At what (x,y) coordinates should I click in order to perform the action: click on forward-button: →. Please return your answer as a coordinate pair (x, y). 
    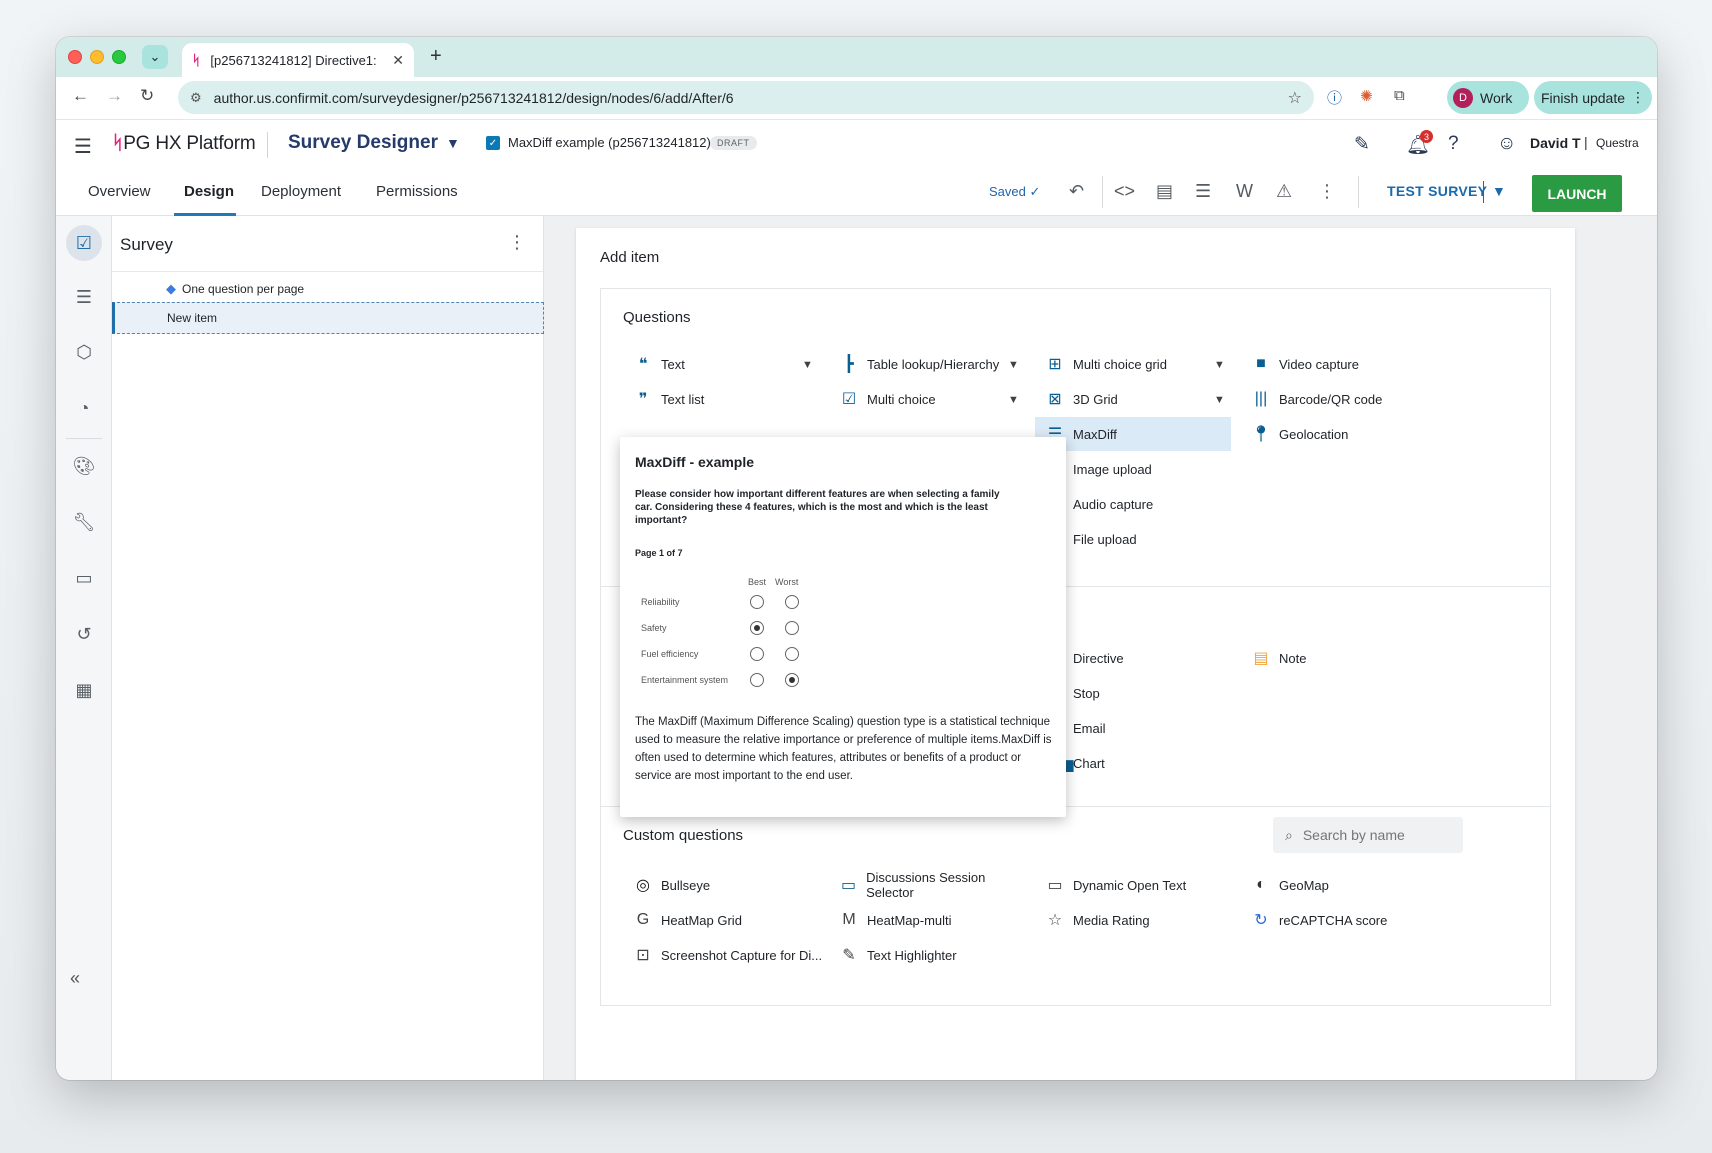
    Looking at the image, I should click on (114, 96).